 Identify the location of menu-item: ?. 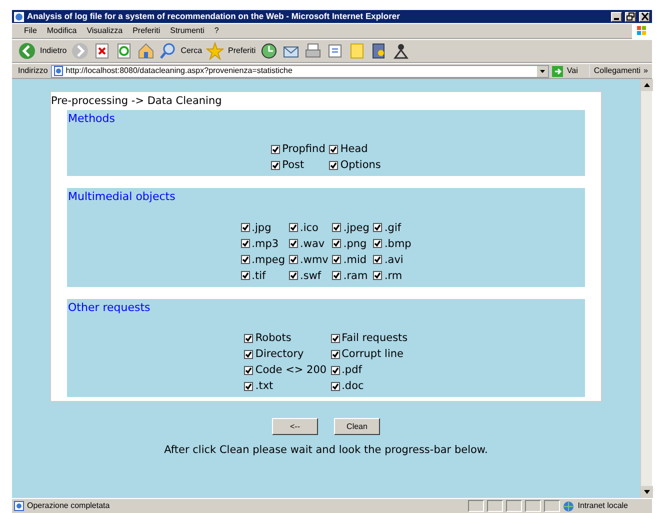
(216, 31).